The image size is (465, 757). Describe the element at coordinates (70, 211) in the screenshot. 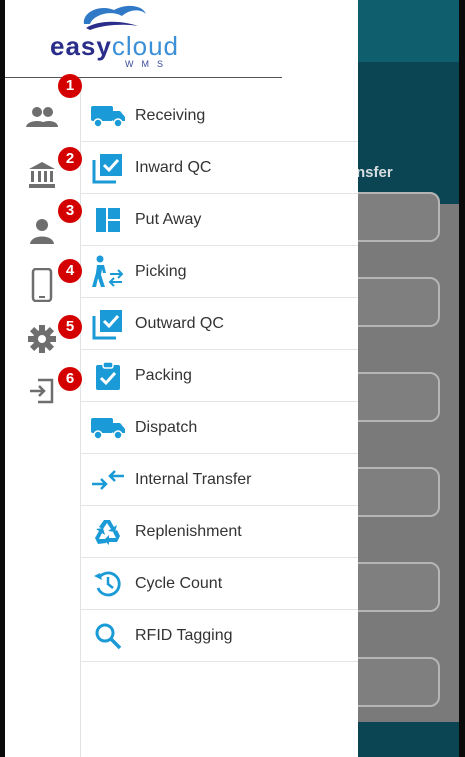

I see `step-badge: 3` at that location.